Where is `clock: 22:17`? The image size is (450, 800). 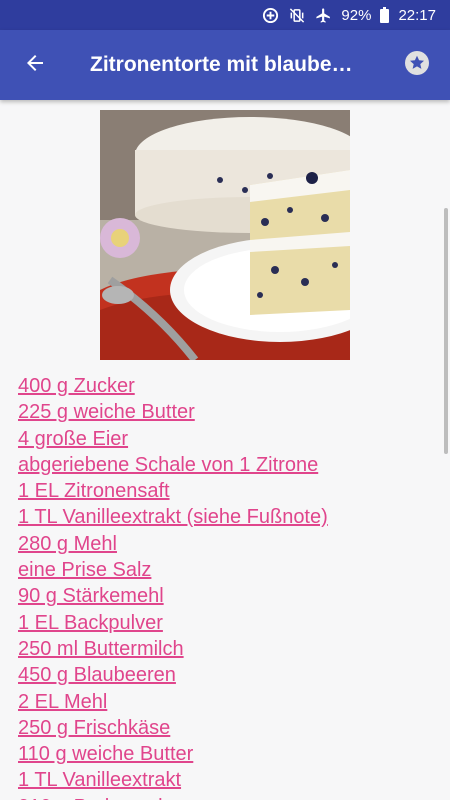 clock: 22:17 is located at coordinates (417, 15).